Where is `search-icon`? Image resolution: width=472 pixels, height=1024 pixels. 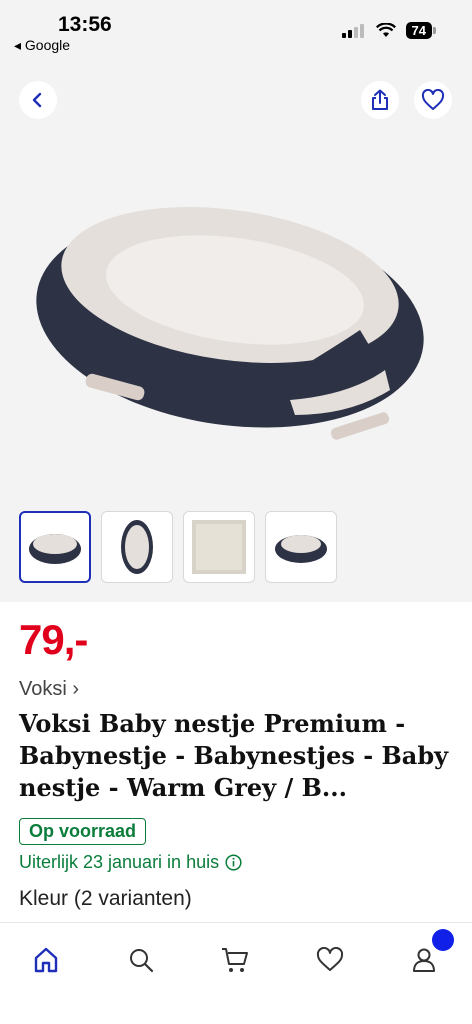 search-icon is located at coordinates (142, 961).